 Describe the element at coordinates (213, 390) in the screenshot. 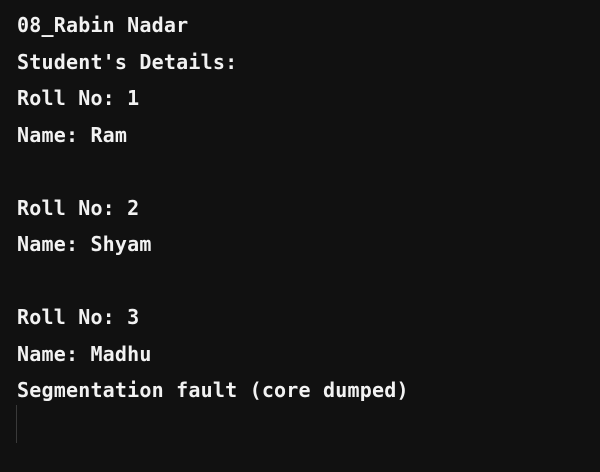

I see `output-line-error: Segmentation fault (core dumped)` at that location.